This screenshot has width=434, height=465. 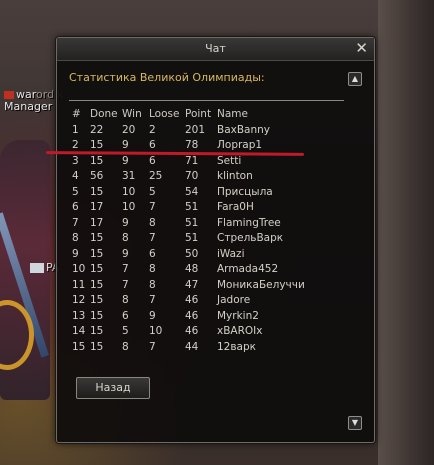 I want to click on cell-name: Armada452, so click(x=248, y=269).